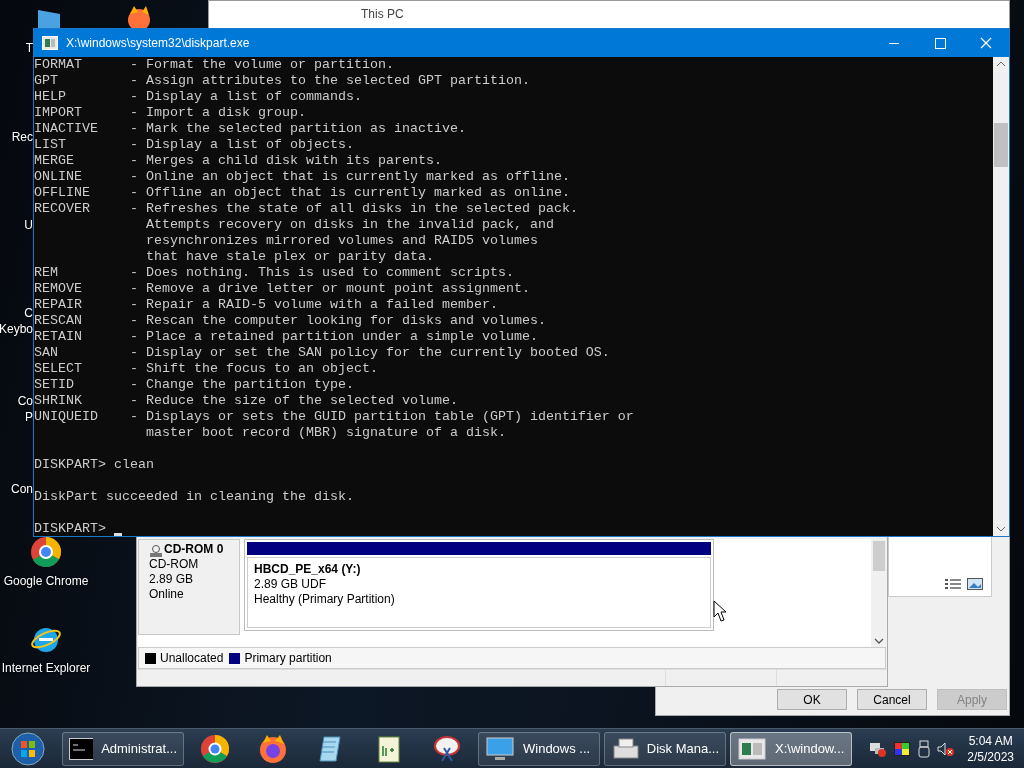  Describe the element at coordinates (16, 329) in the screenshot. I see `desktop-icon-label: Keybo` at that location.